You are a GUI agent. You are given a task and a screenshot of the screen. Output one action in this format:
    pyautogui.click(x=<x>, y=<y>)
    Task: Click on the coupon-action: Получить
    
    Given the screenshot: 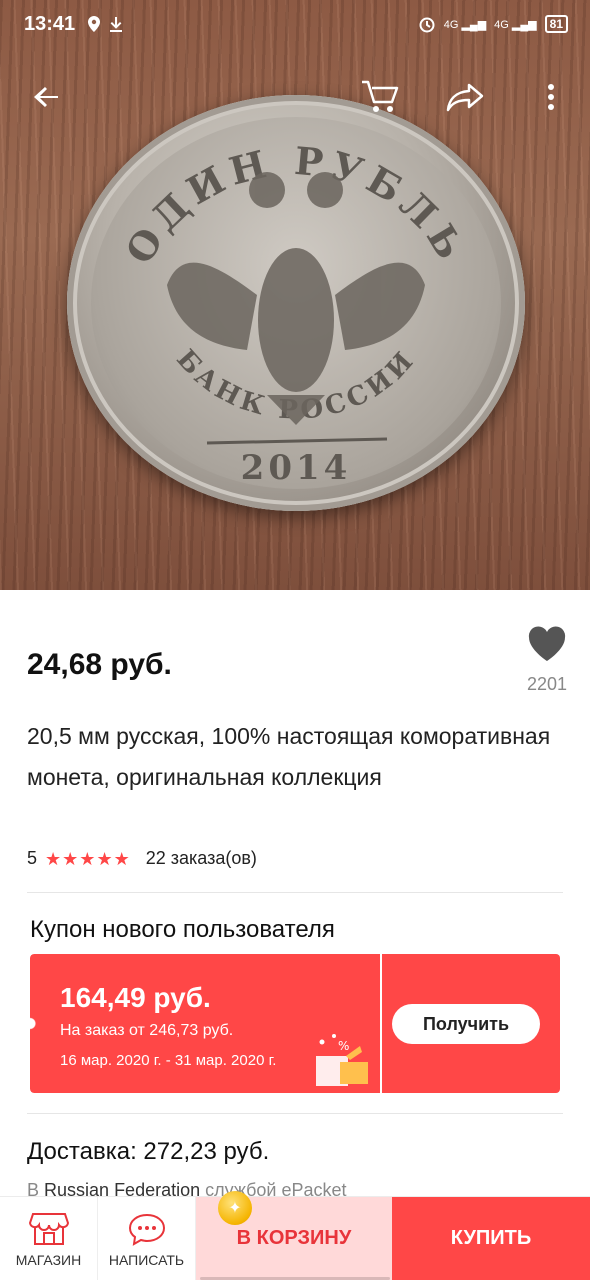 What is the action you would take?
    pyautogui.click(x=471, y=1023)
    